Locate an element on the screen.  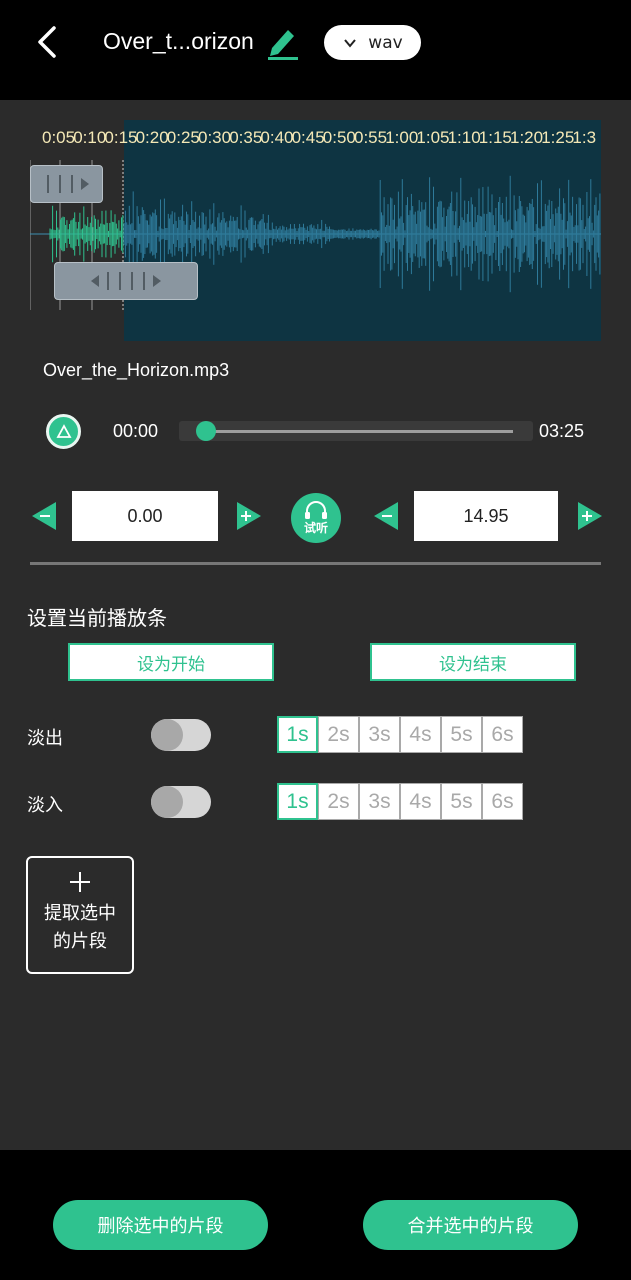
time-tick: 1:05 is located at coordinates (433, 137).